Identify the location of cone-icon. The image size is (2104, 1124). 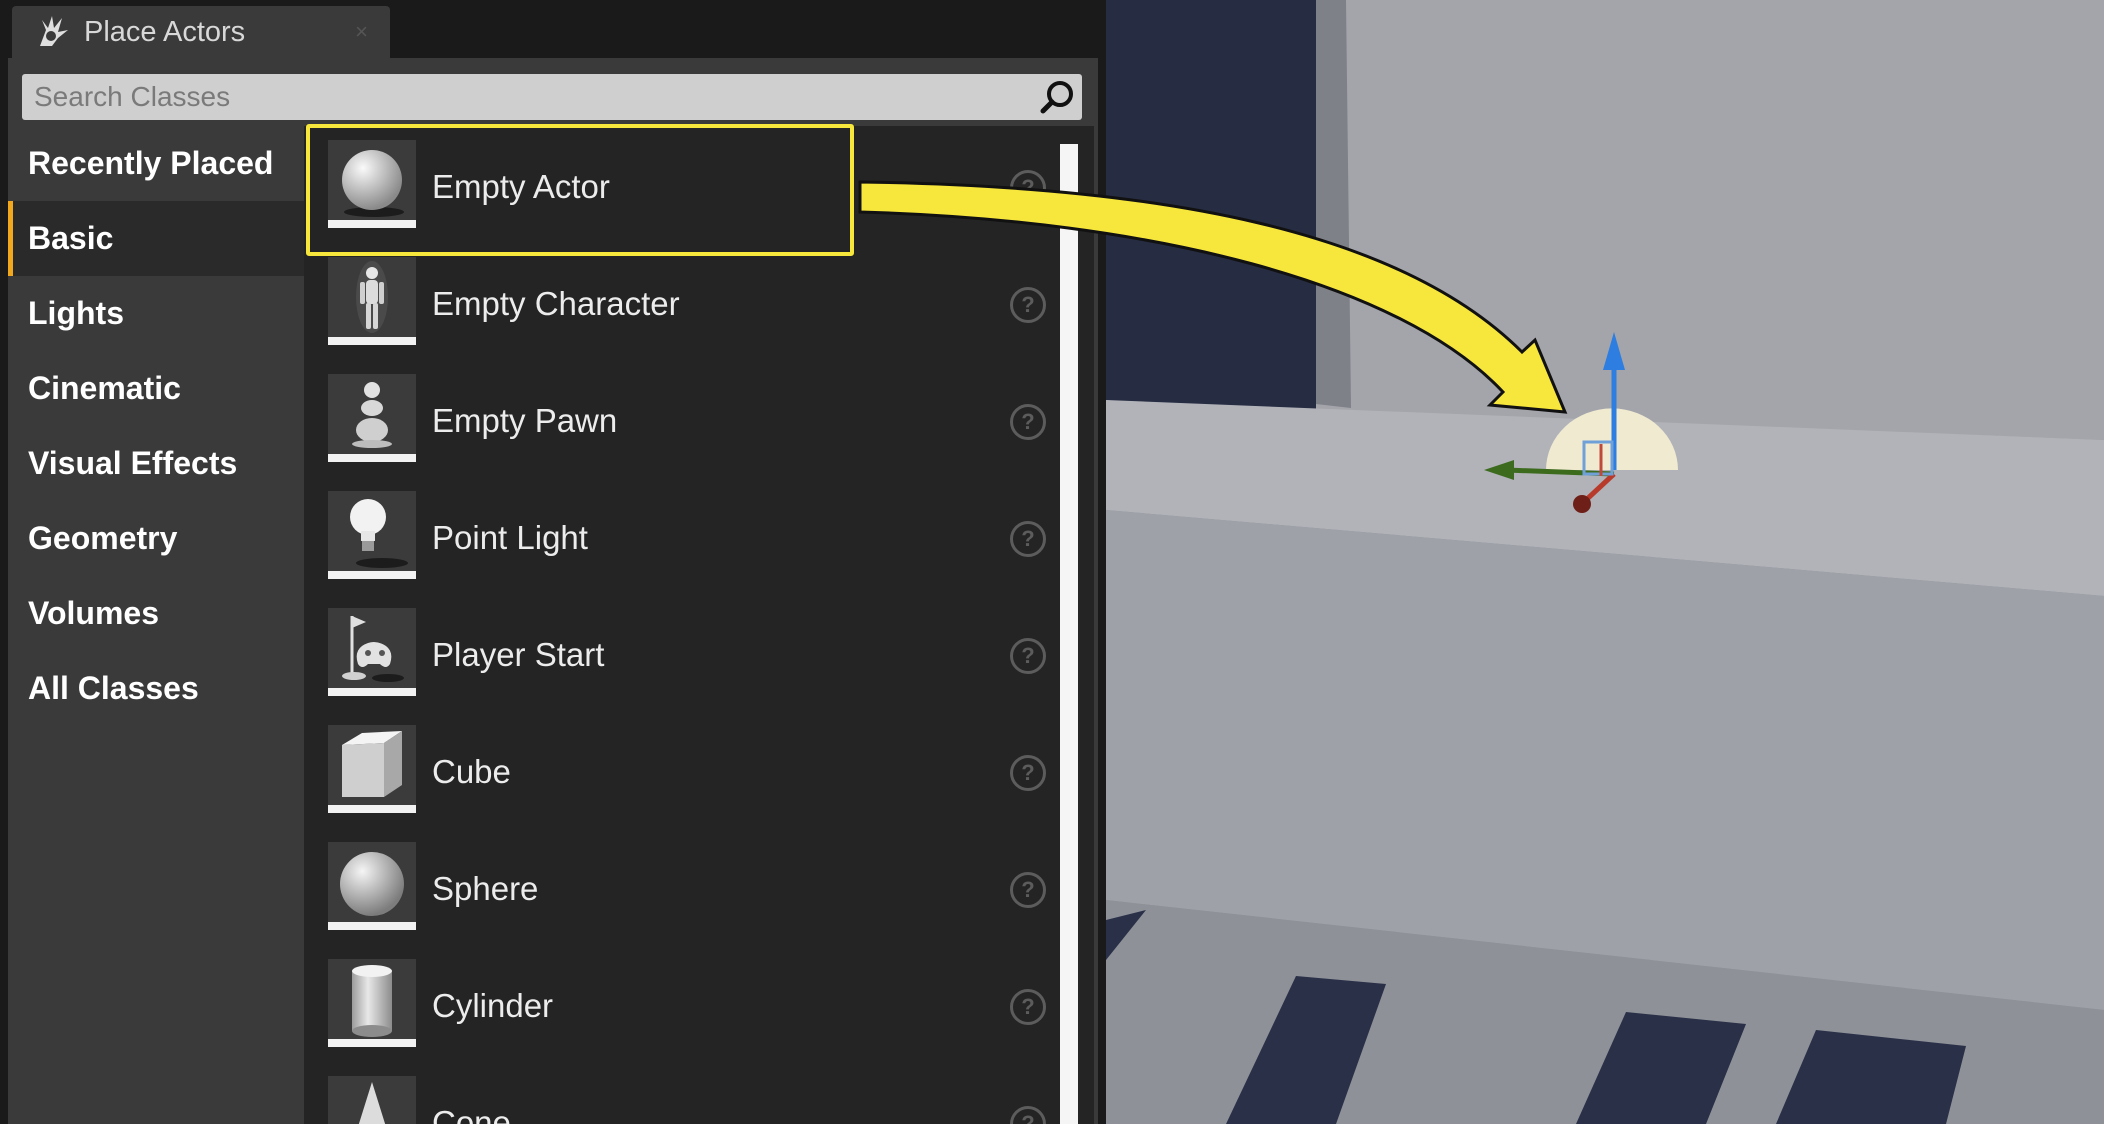
(372, 1100).